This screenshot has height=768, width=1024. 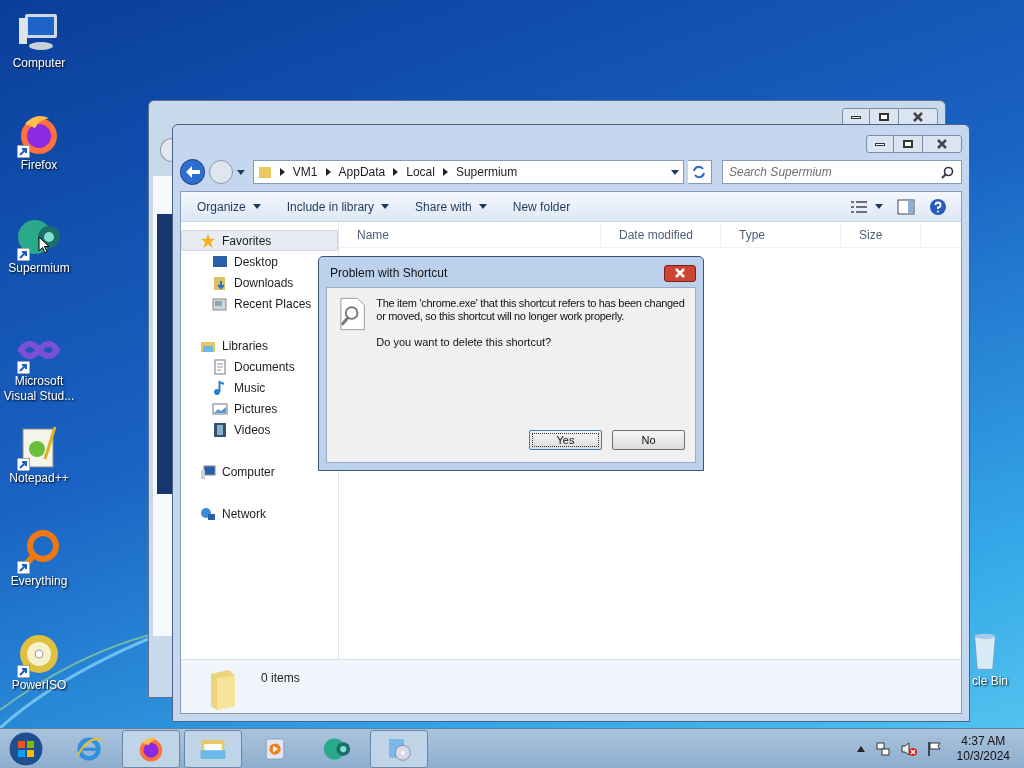 I want to click on dialog-title: Problem with Shortcut, so click(x=389, y=273).